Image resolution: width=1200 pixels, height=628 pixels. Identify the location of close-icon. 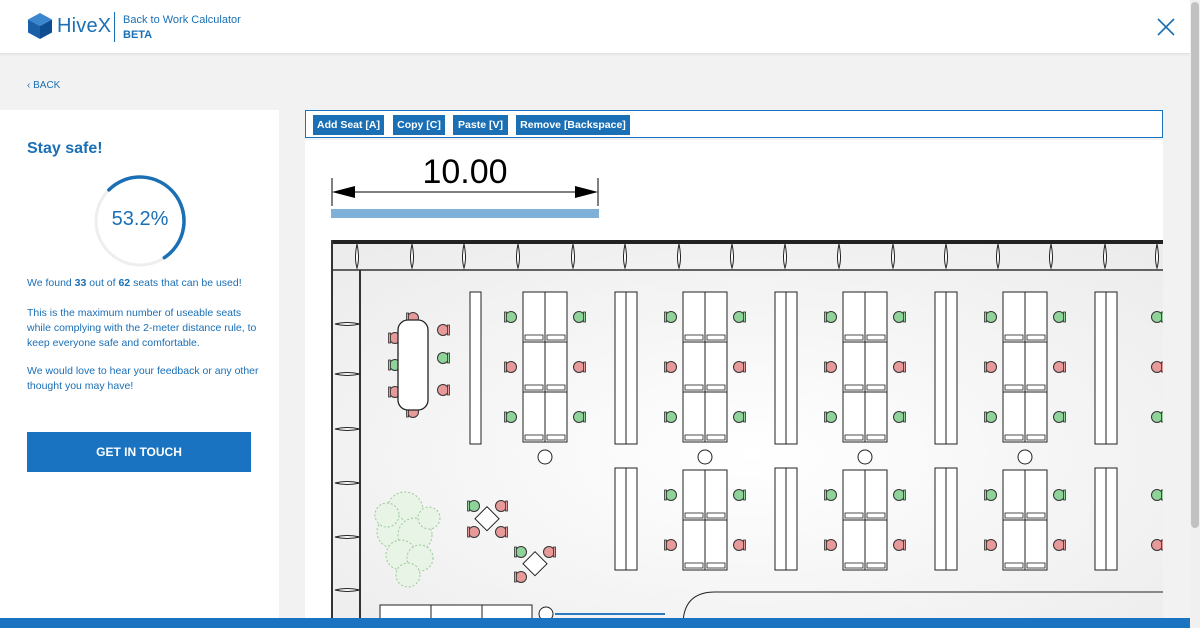
(1166, 27).